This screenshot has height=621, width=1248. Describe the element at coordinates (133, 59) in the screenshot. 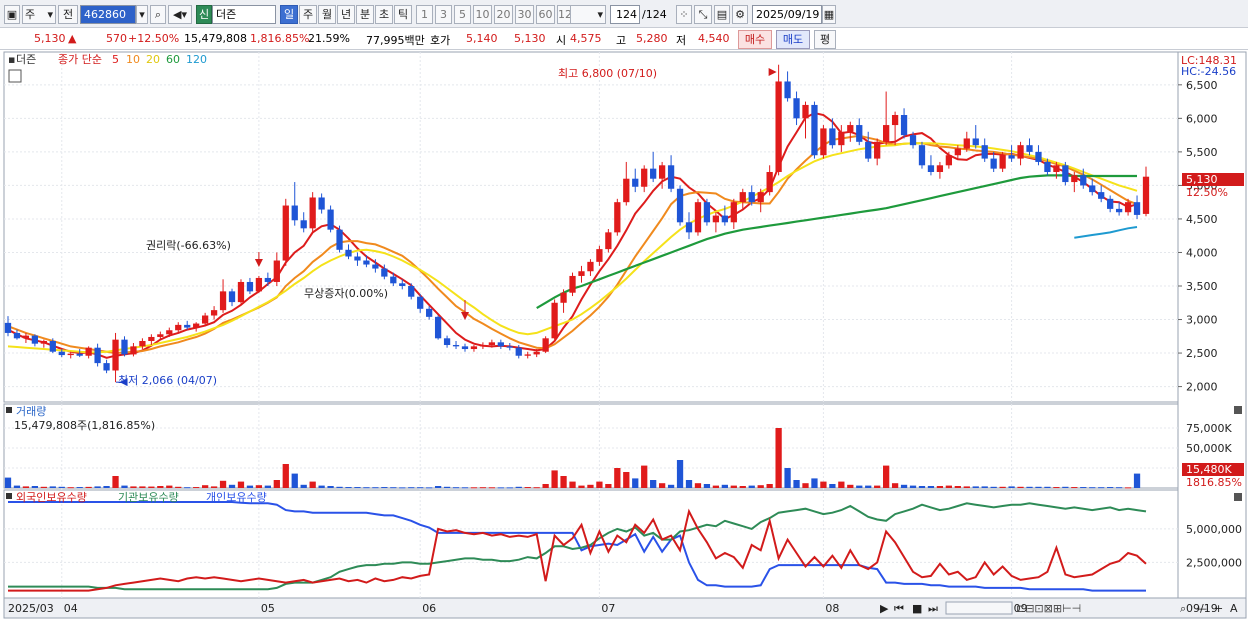

I see `ma-legend-10: 10` at that location.